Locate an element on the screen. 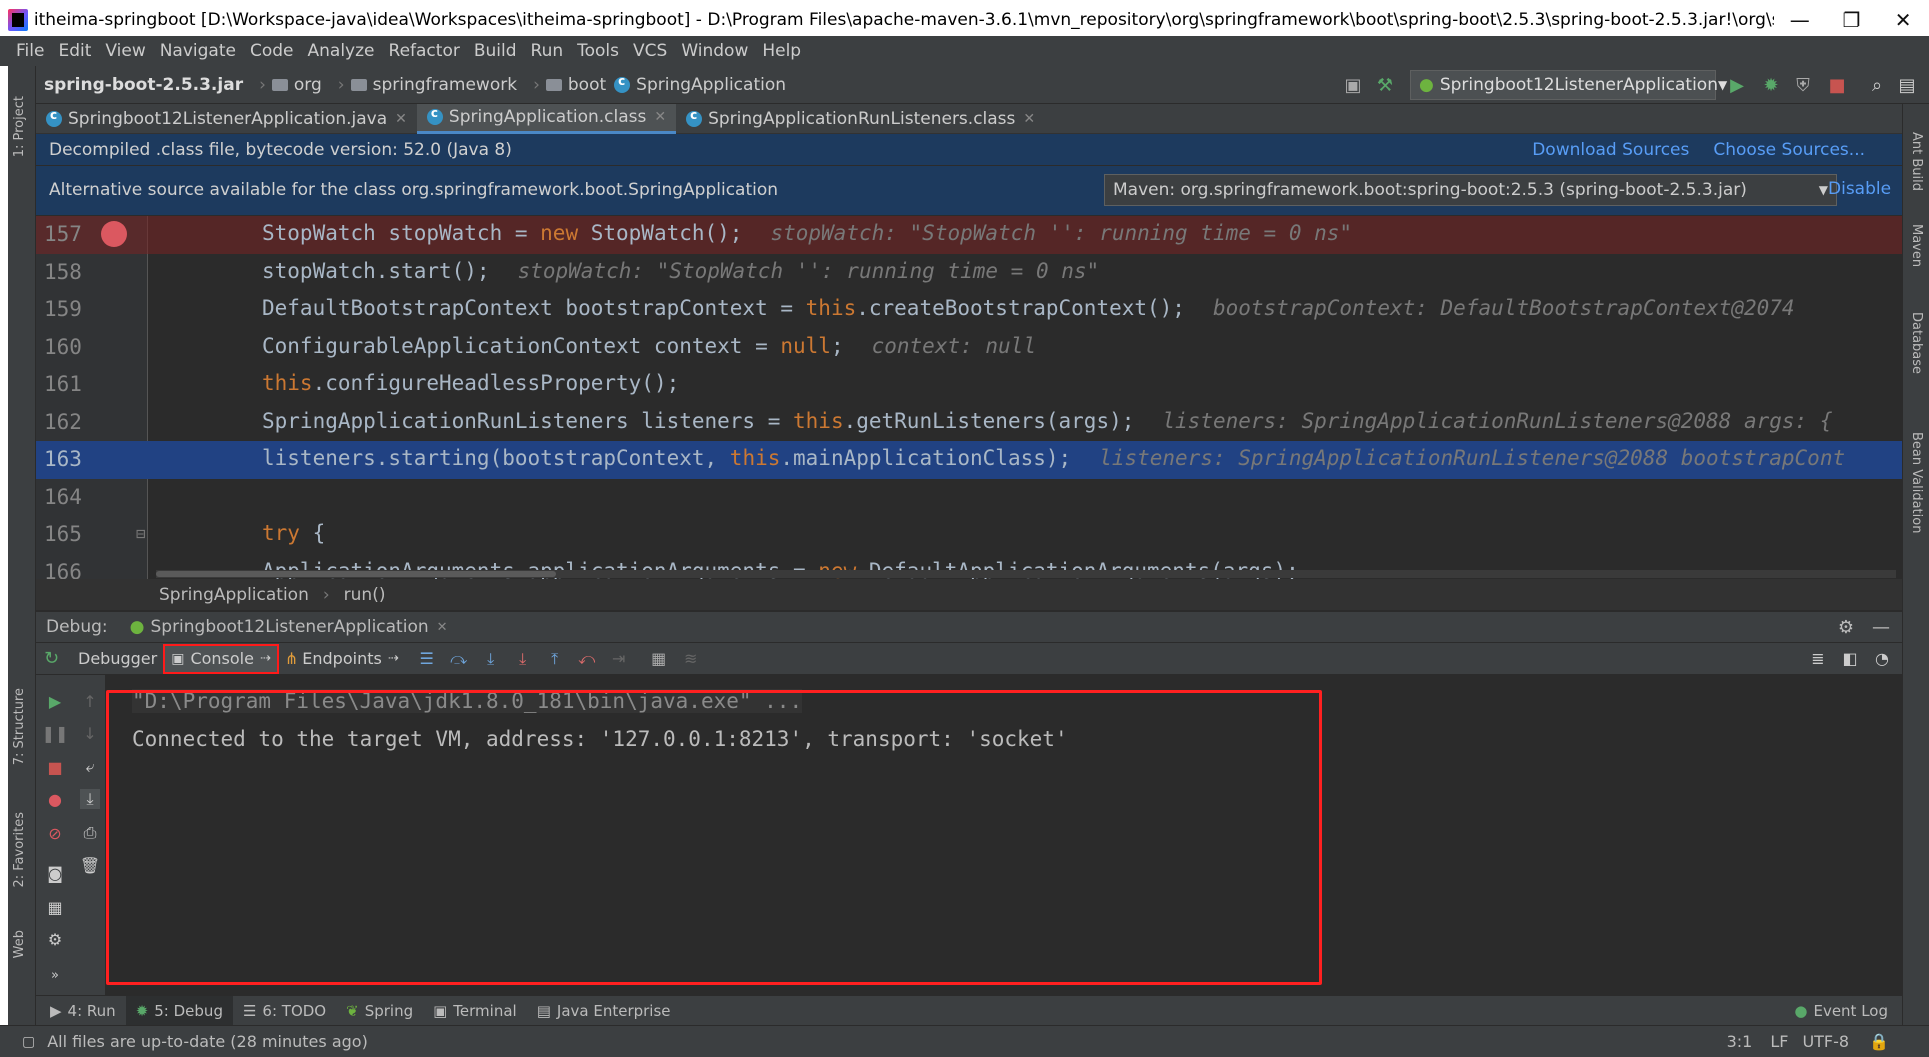 The image size is (1929, 1057). gear-icon: ⚙ is located at coordinates (1846, 627).